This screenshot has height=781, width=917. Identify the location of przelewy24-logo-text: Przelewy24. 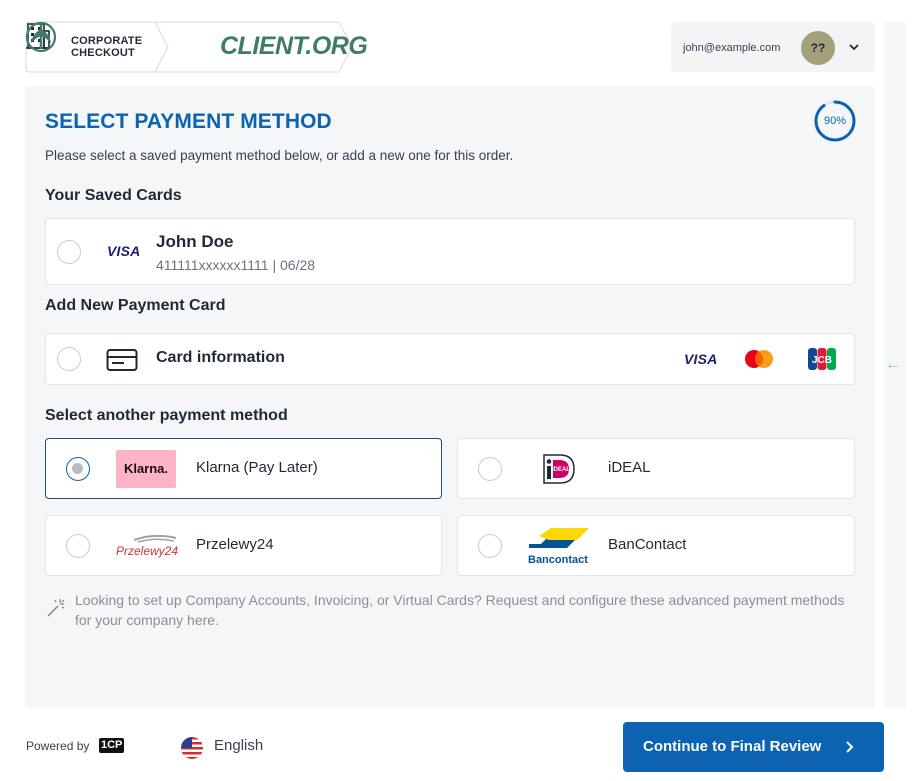
(147, 551).